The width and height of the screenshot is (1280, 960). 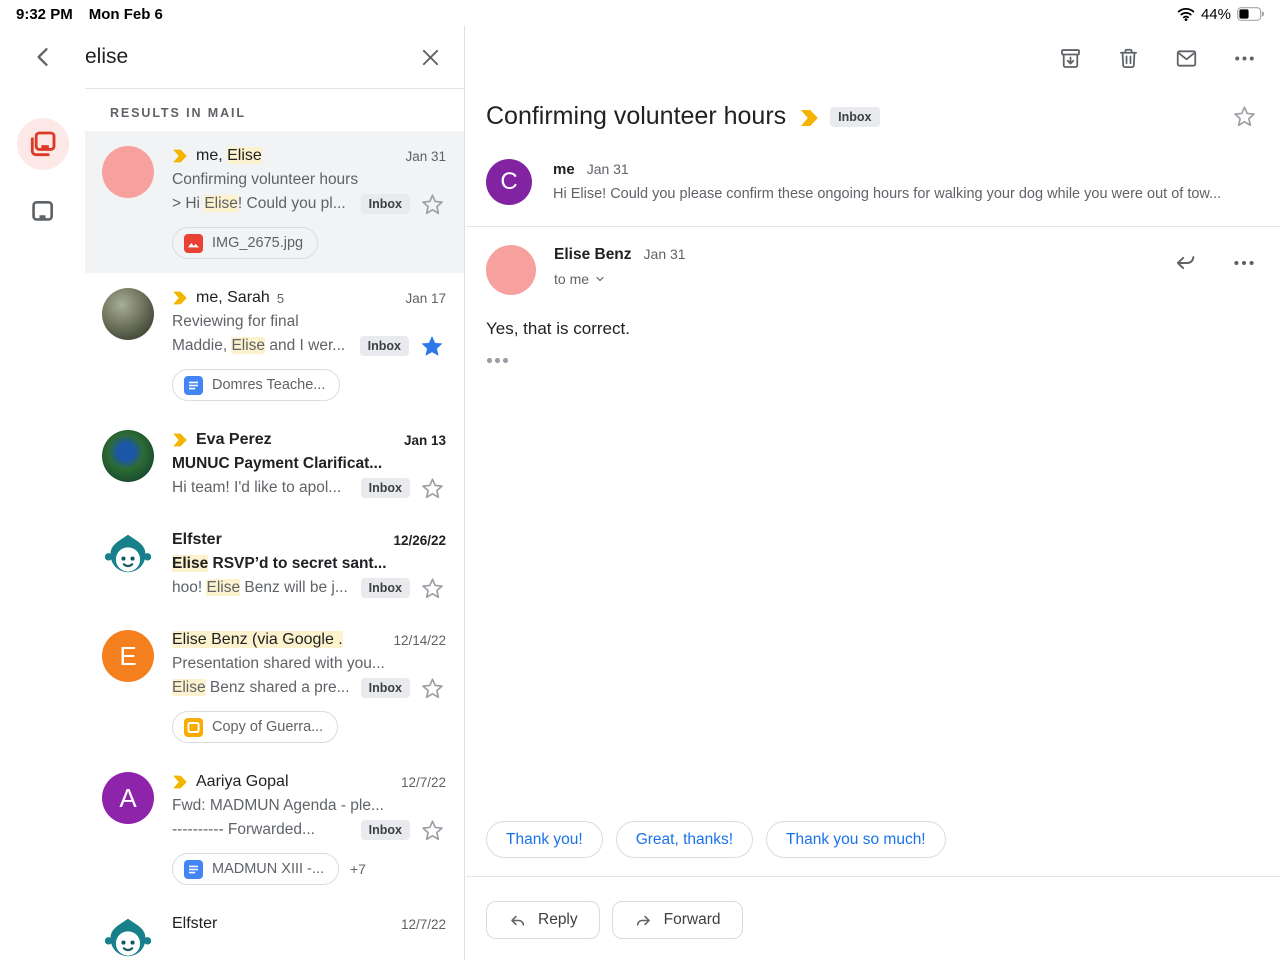 What do you see at coordinates (640, 13) in the screenshot?
I see `status-bar: 9:32 PM Mon Feb 6 44%` at bounding box center [640, 13].